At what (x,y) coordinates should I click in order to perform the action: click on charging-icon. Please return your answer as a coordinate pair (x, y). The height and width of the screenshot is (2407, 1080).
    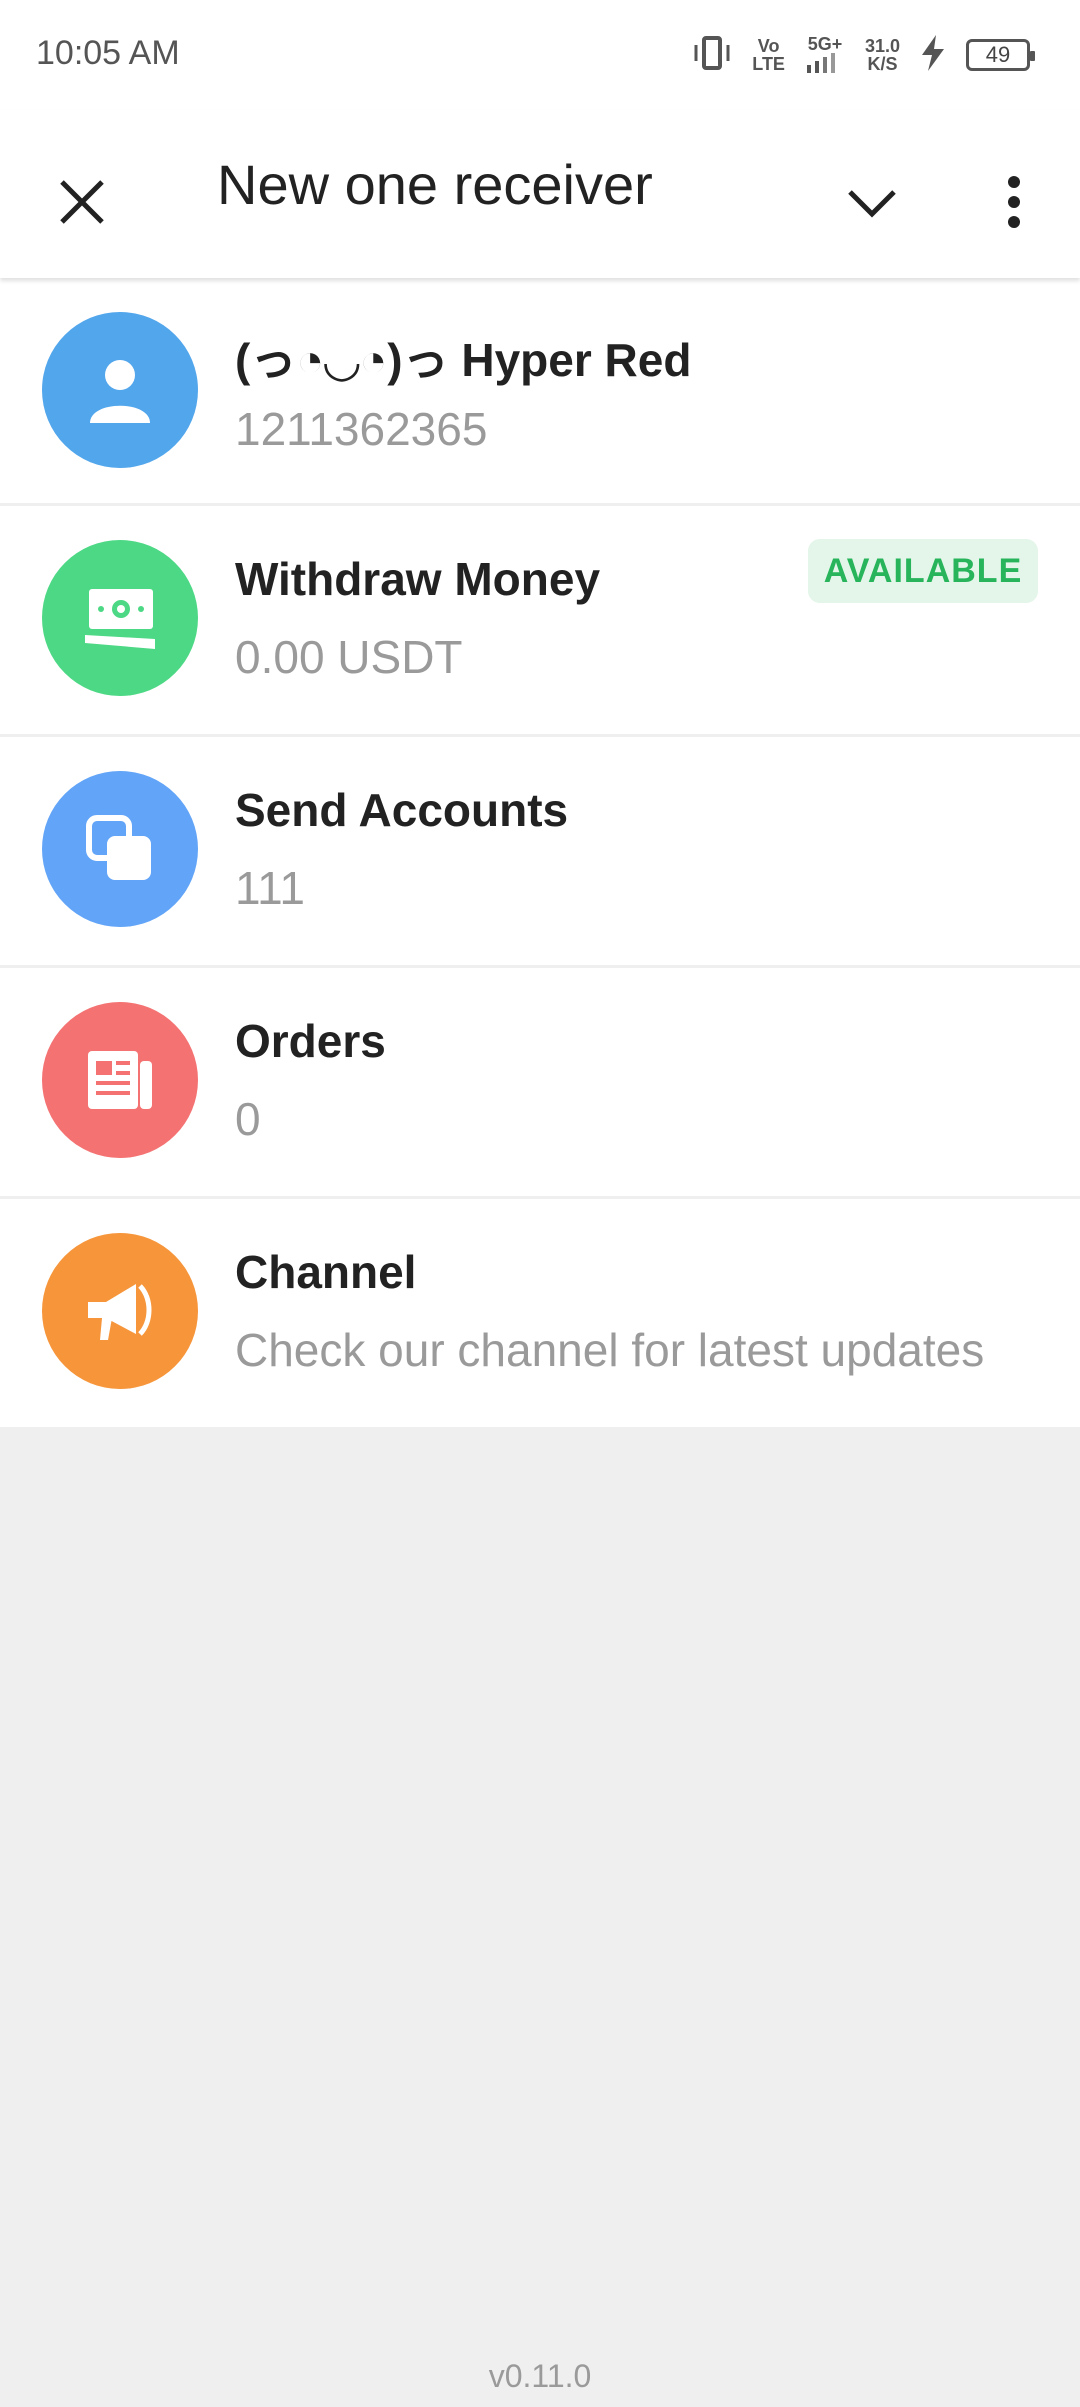
    Looking at the image, I should click on (933, 55).